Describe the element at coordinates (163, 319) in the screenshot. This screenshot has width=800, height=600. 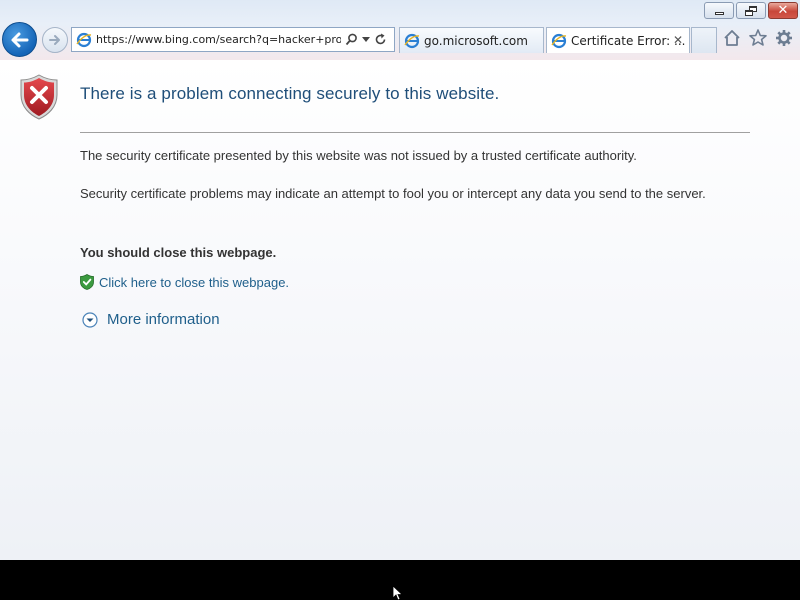
I see `more-information-link: More information` at that location.